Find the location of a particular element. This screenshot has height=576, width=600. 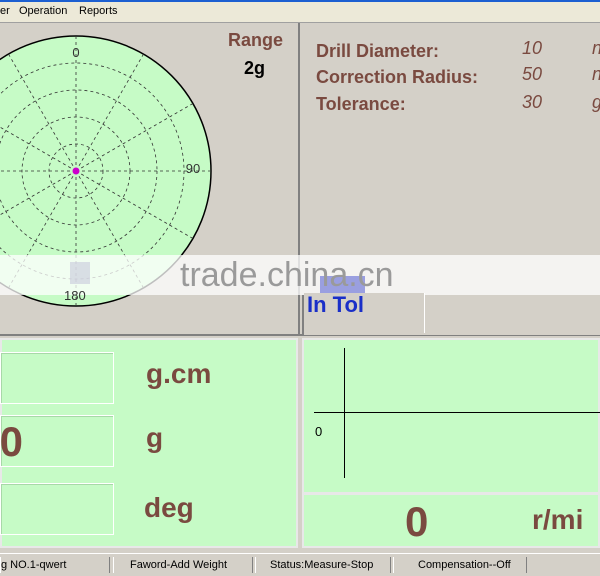

speed-value: 0 is located at coordinates (417, 521).